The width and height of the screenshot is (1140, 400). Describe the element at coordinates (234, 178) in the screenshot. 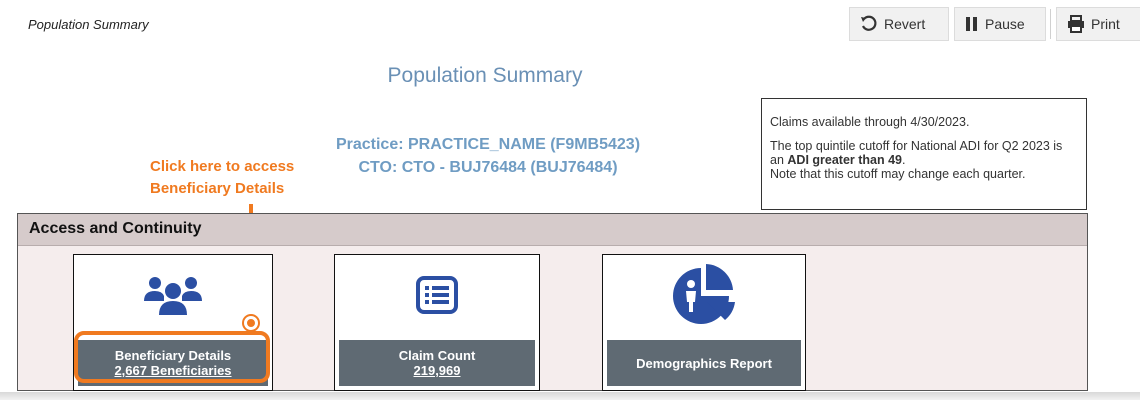

I see `callout-text: Click here to access Beneficiary Details` at that location.